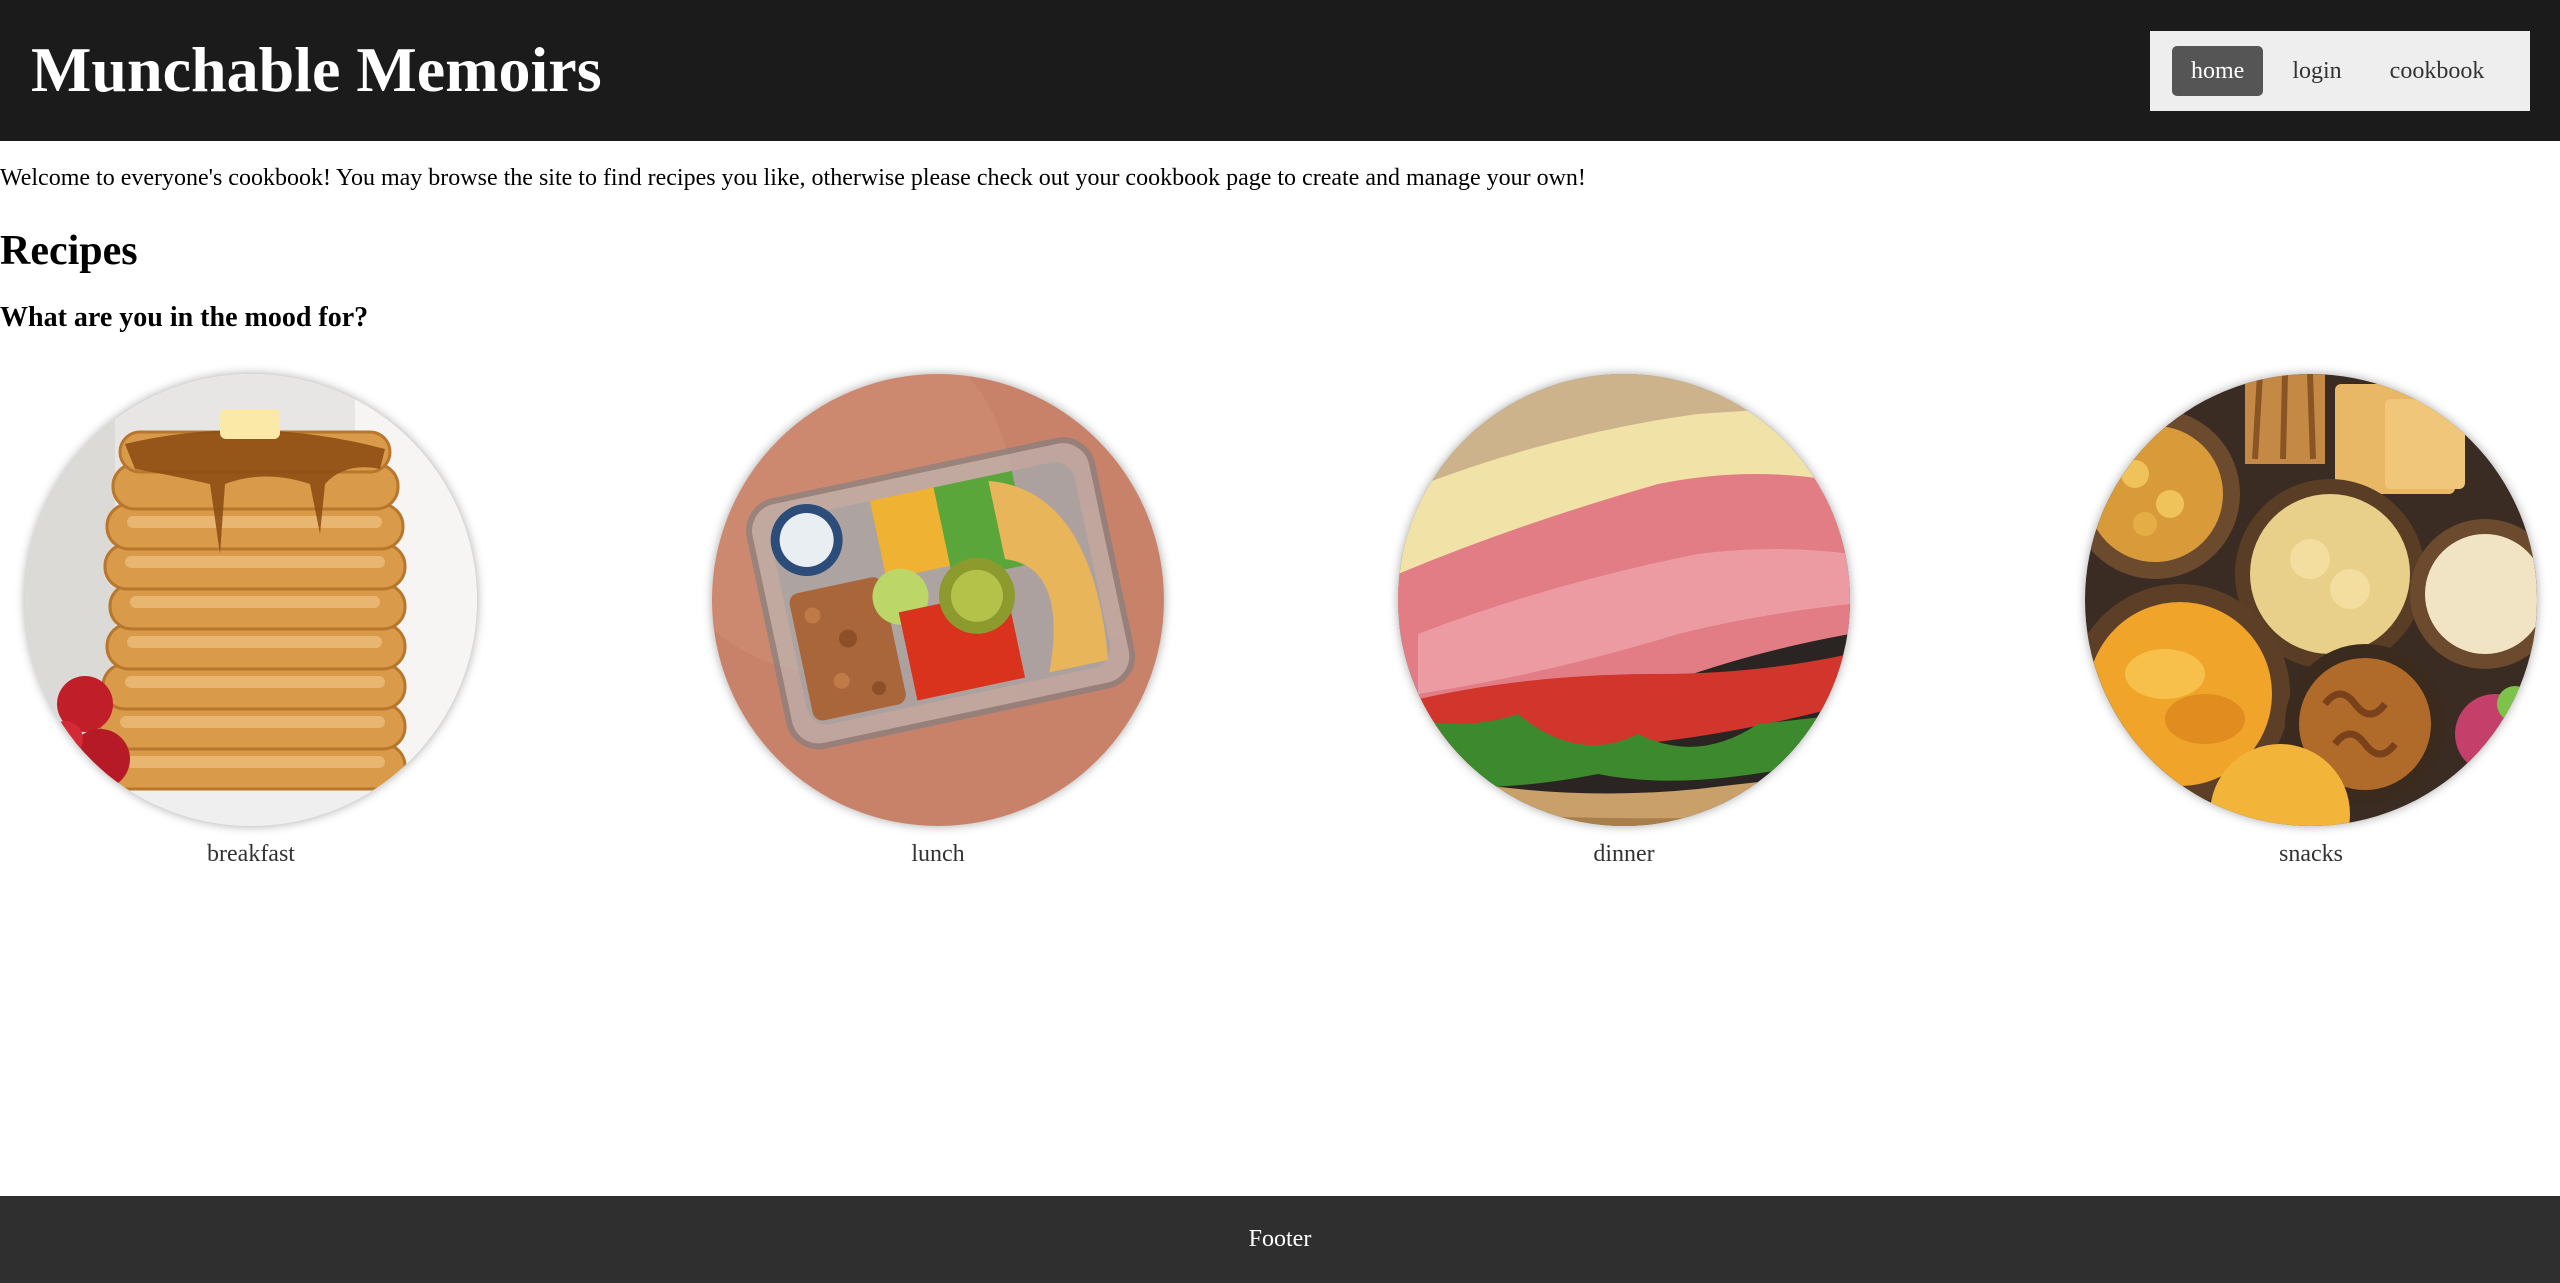 The image size is (2560, 1283). What do you see at coordinates (1280, 70) in the screenshot?
I see `site-header: Munchable Memoirs home login cookbook` at bounding box center [1280, 70].